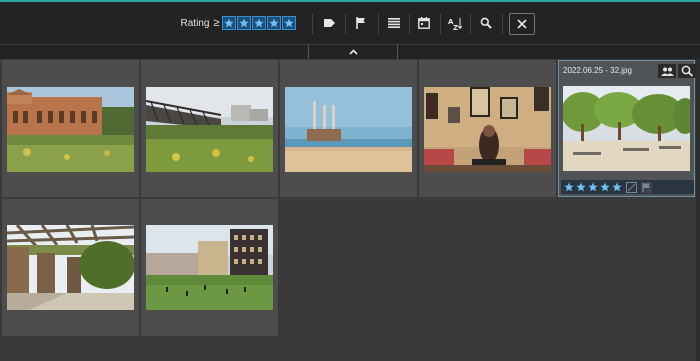 This screenshot has width=700, height=361. I want to click on sort-az-icon: AZ, so click(455, 23).